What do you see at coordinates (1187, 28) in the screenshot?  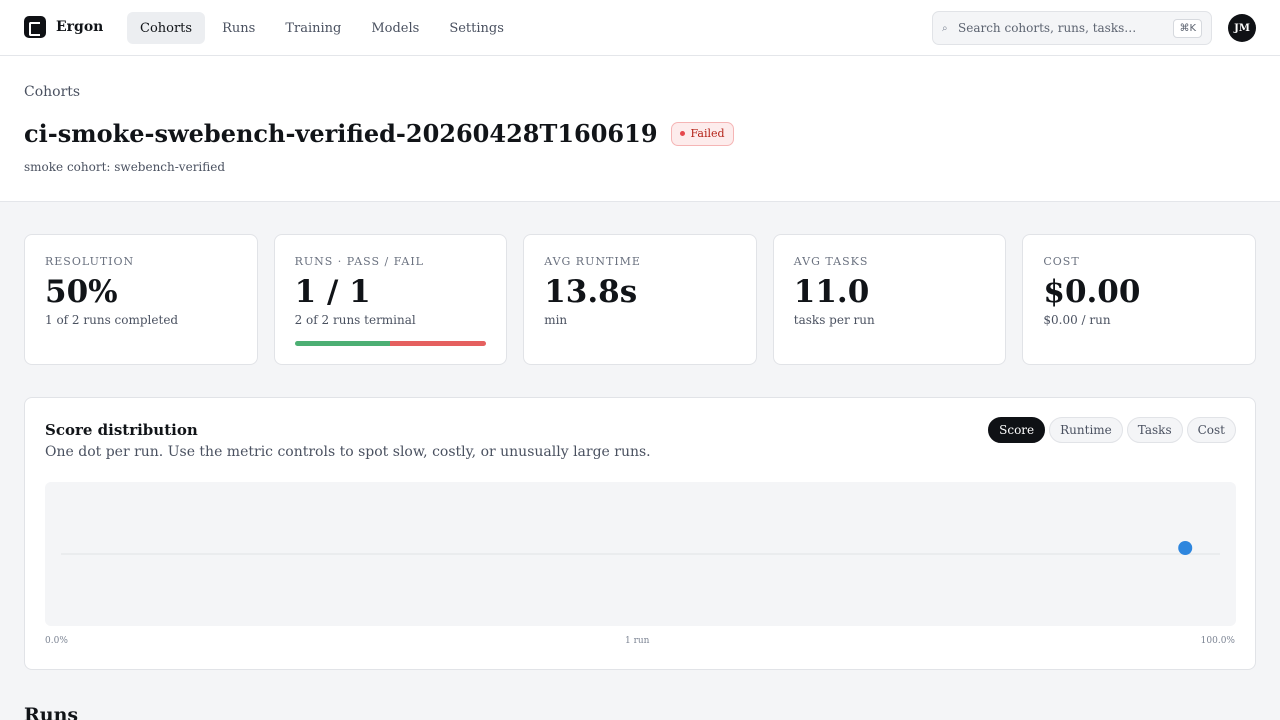 I see `search-shortcut-badge: ⌘K` at bounding box center [1187, 28].